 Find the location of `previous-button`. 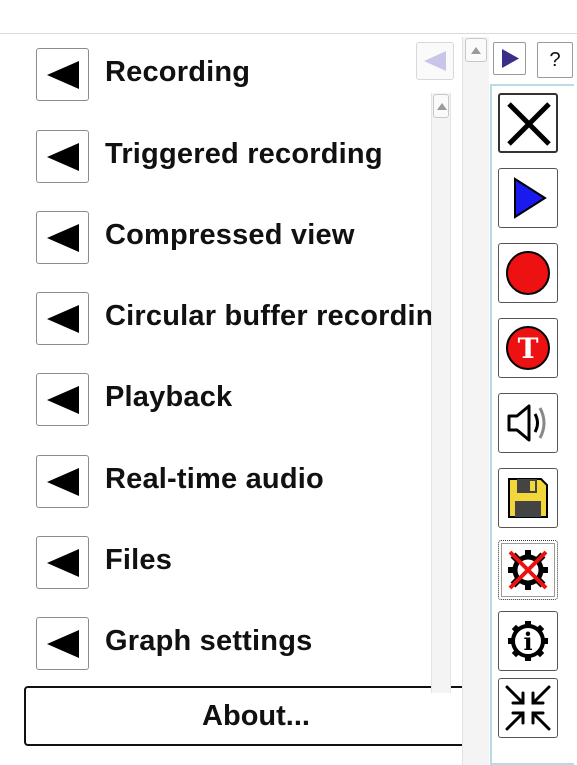

previous-button is located at coordinates (435, 61).